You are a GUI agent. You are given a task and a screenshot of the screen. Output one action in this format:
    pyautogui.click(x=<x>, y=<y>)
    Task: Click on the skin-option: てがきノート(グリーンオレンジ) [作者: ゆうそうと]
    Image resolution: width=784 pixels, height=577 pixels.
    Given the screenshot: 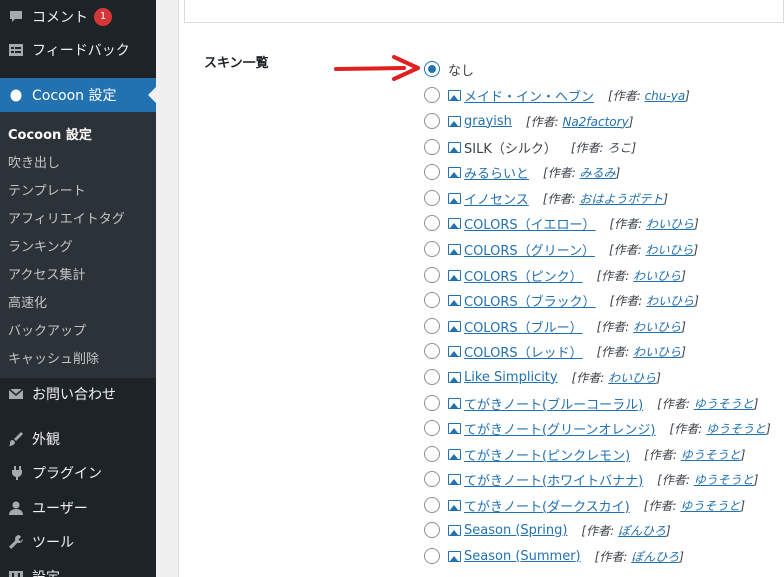 What is the action you would take?
    pyautogui.click(x=597, y=428)
    